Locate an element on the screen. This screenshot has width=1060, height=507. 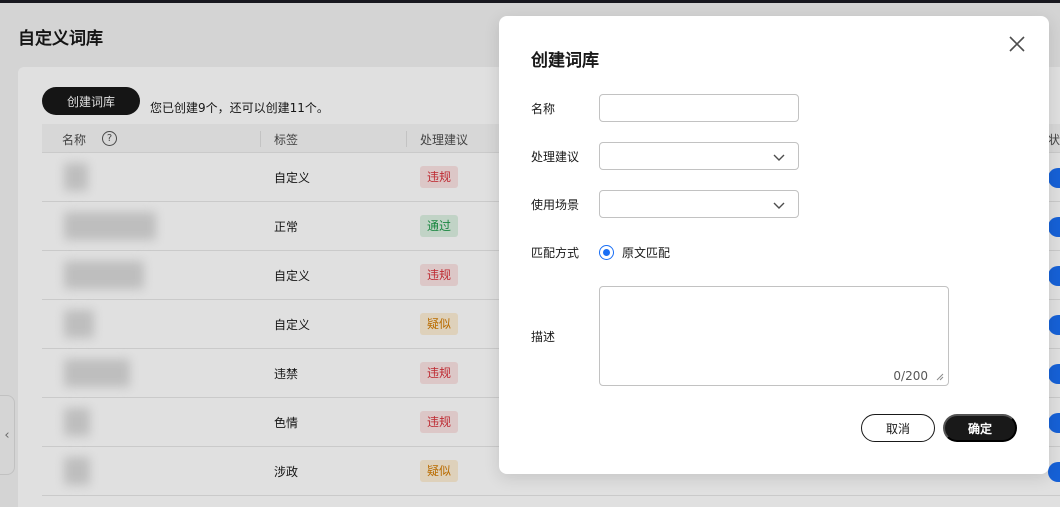
resize-handle-icon is located at coordinates (940, 377).